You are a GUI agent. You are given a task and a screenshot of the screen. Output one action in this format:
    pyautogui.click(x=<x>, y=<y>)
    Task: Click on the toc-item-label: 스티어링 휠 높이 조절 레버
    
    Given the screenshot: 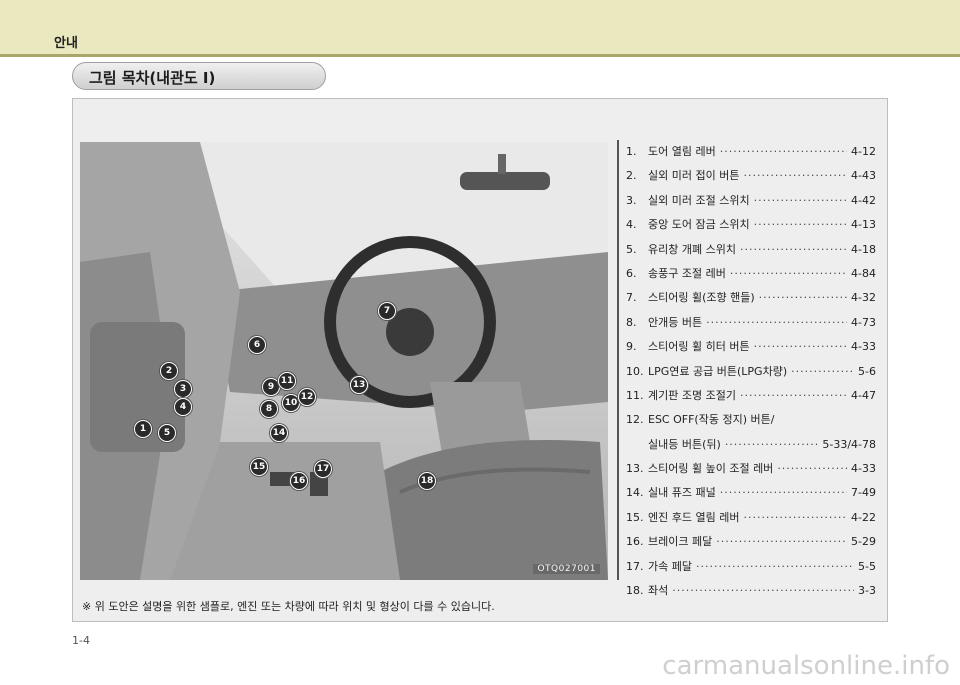 What is the action you would take?
    pyautogui.click(x=711, y=469)
    